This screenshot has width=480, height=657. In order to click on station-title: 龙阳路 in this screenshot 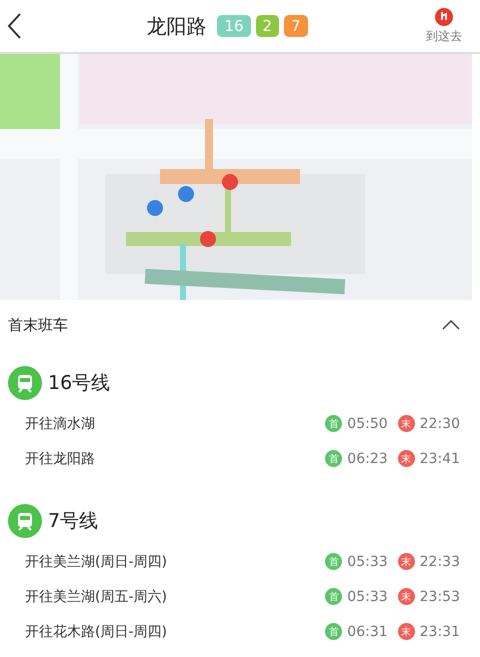, I will do `click(176, 26)`.